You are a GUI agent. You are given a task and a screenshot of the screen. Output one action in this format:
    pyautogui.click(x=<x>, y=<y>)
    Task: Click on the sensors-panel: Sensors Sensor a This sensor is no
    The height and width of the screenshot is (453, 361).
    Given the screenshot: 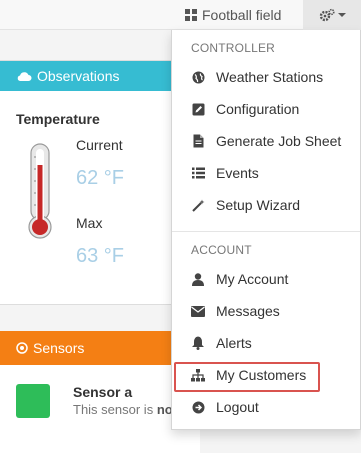 What is the action you would take?
    pyautogui.click(x=100, y=392)
    